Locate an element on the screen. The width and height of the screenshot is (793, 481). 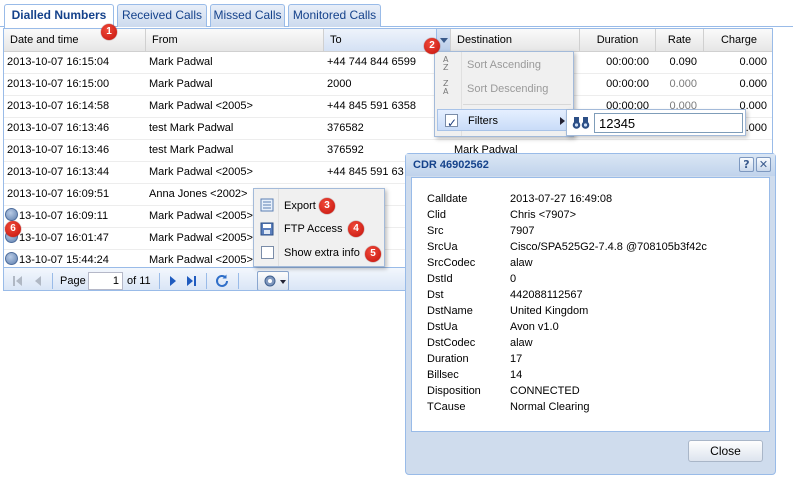
cell-to: 376582 is located at coordinates (345, 128).